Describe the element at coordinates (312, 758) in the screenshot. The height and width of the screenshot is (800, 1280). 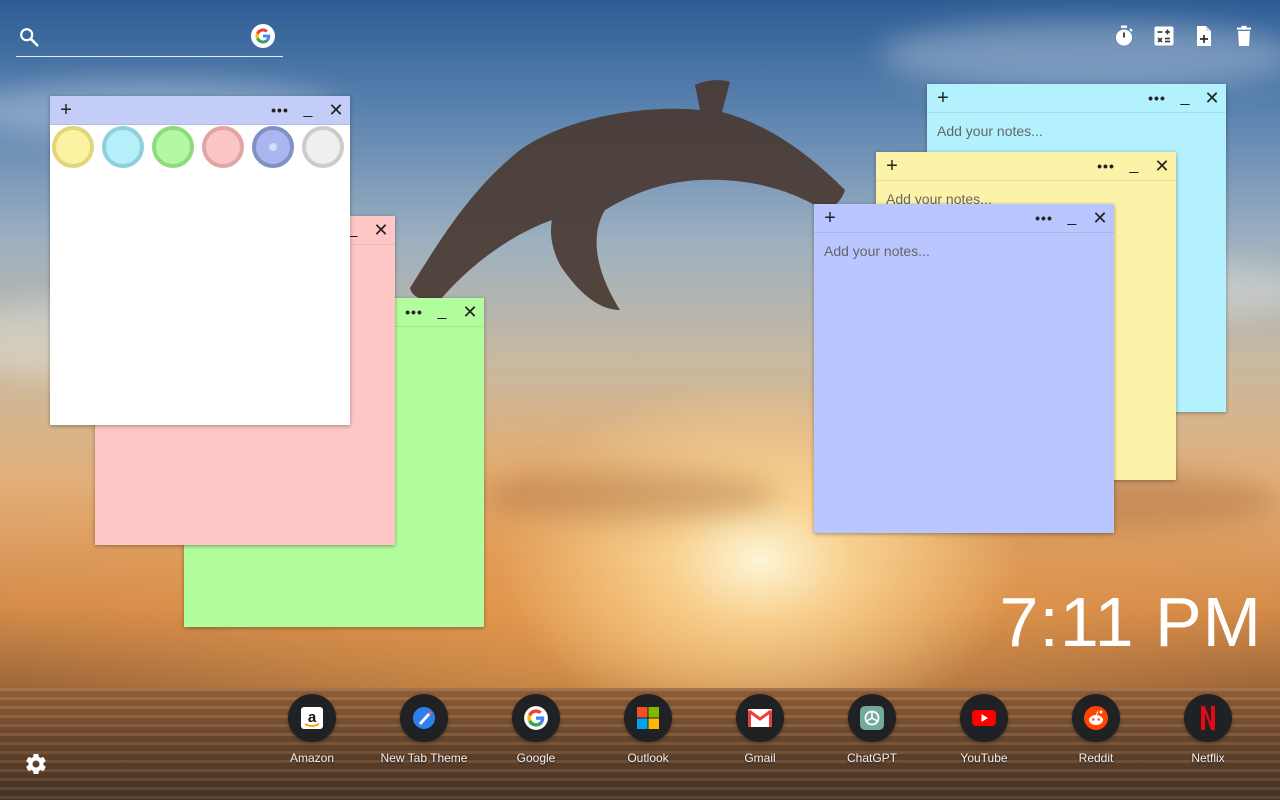
I see `shortcut-label: Amazon` at that location.